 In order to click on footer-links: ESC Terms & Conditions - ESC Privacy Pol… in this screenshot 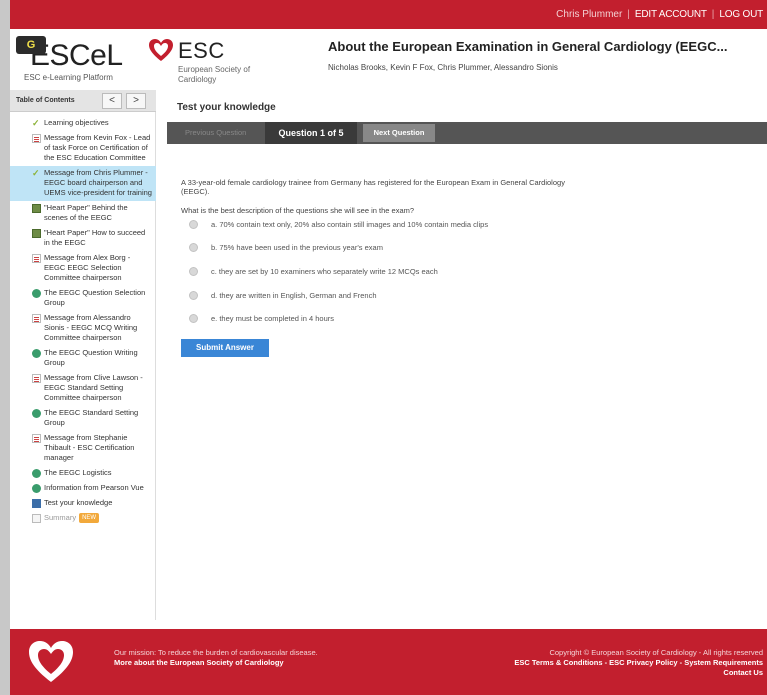, I will do `click(638, 663)`.